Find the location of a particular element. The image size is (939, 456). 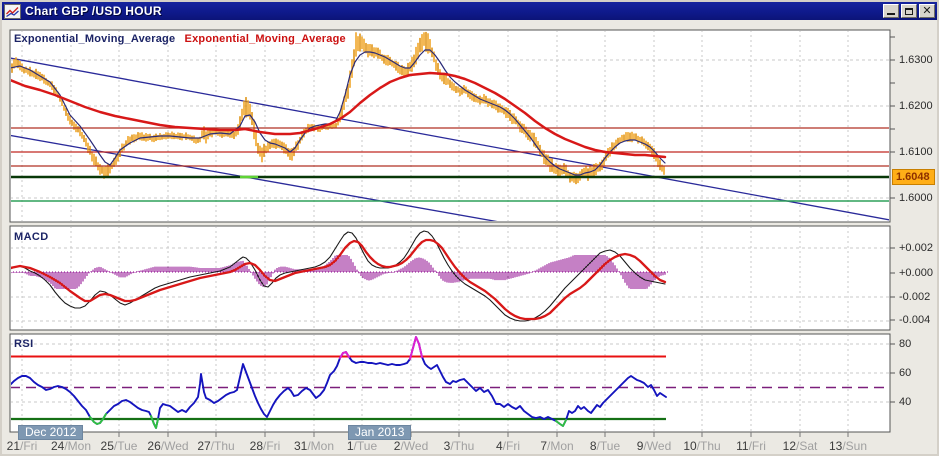

maximize-button is located at coordinates (909, 11).